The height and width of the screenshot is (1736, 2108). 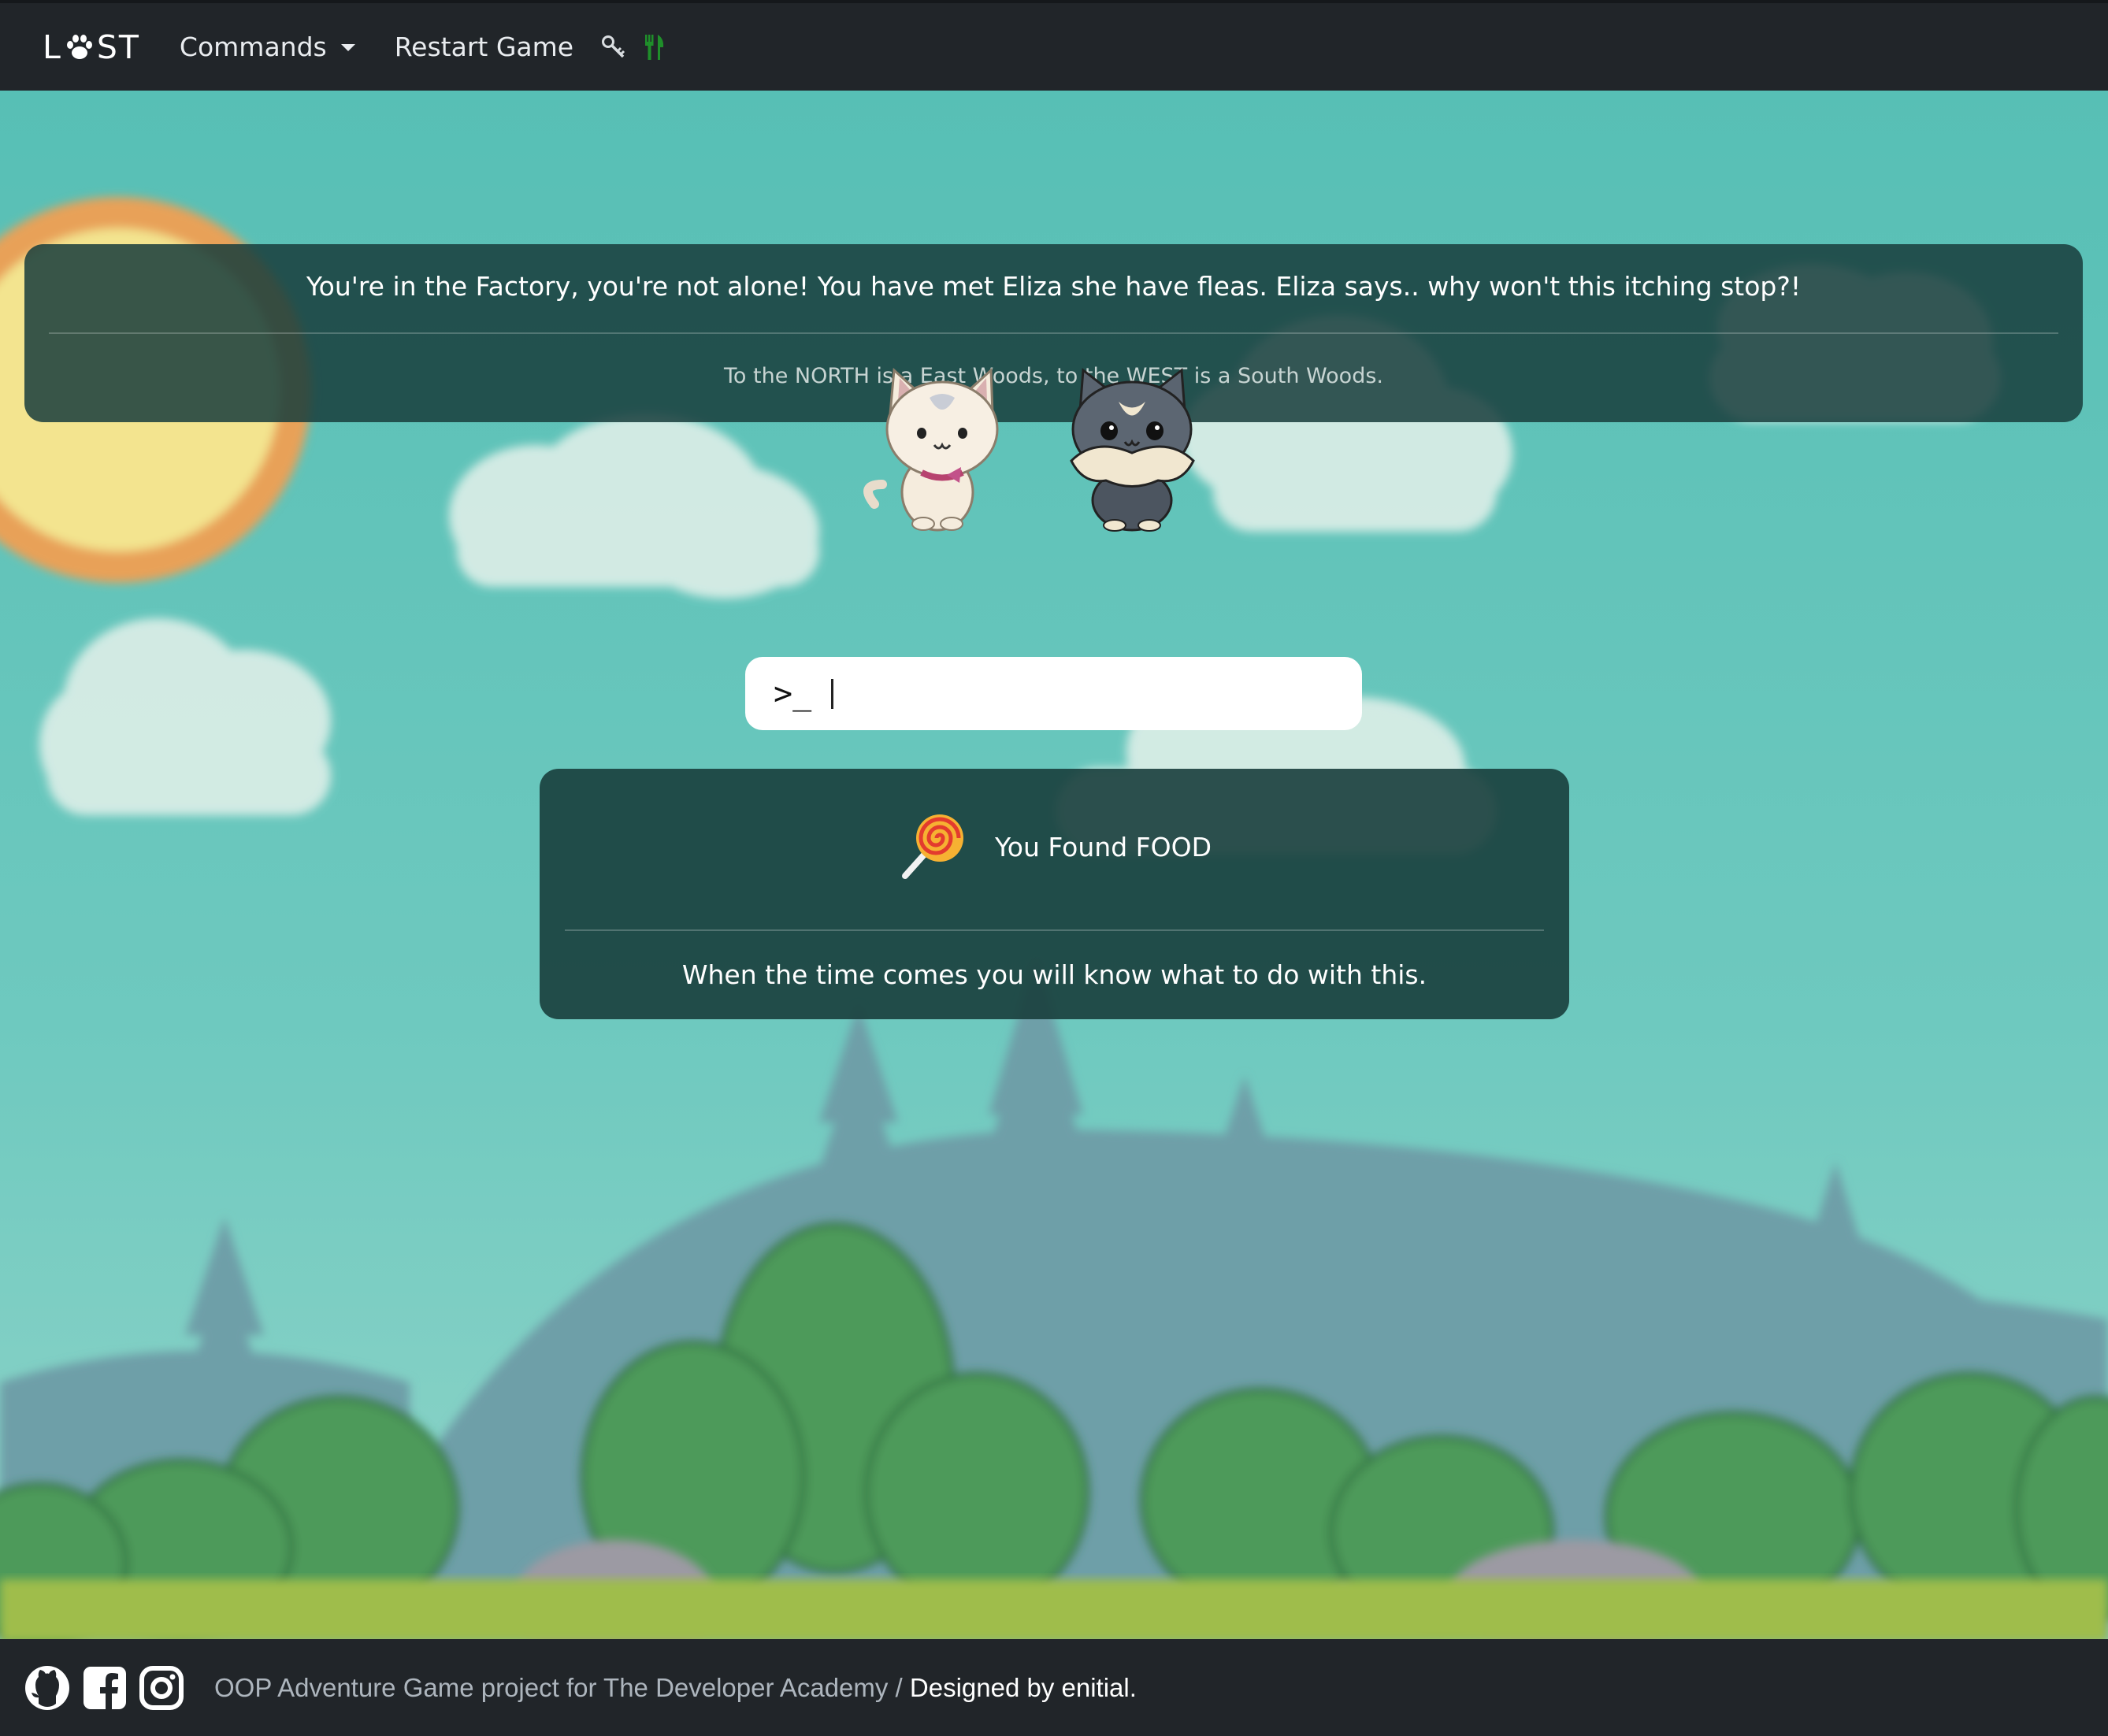 What do you see at coordinates (53, 47) in the screenshot?
I see `brand-letter-l: L` at bounding box center [53, 47].